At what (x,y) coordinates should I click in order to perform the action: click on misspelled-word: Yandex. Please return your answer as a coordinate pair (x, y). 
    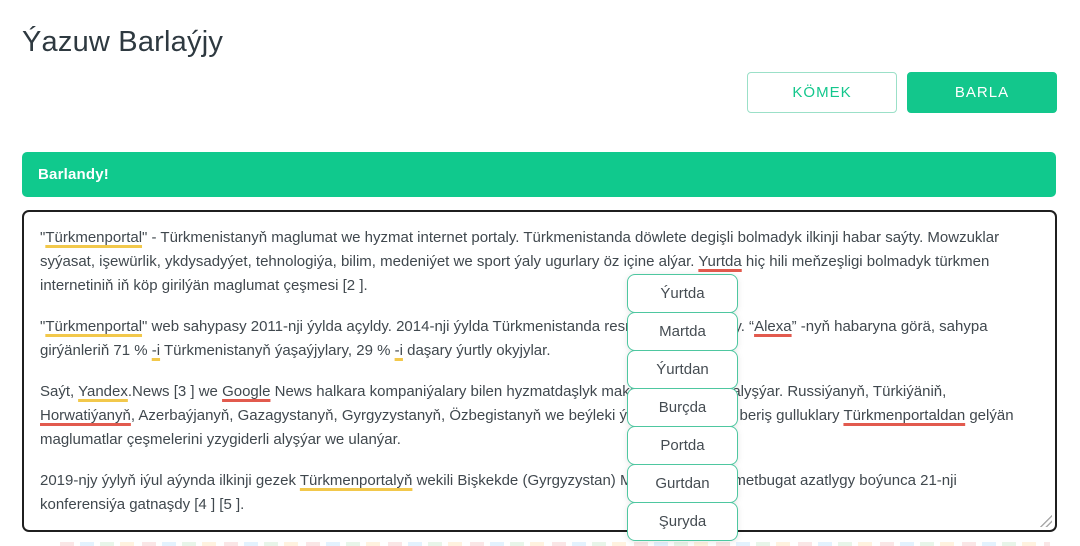
    Looking at the image, I should click on (103, 391).